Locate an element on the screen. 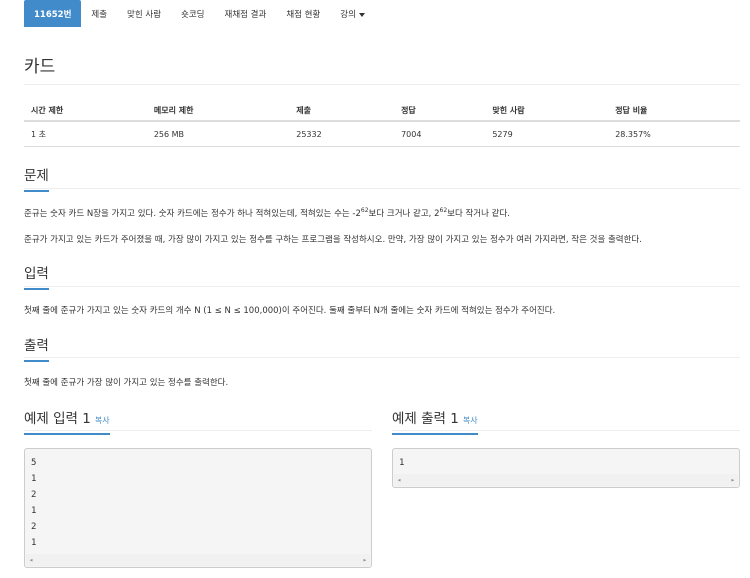 Image resolution: width=750 pixels, height=578 pixels. value-submissions: 25332 is located at coordinates (342, 134).